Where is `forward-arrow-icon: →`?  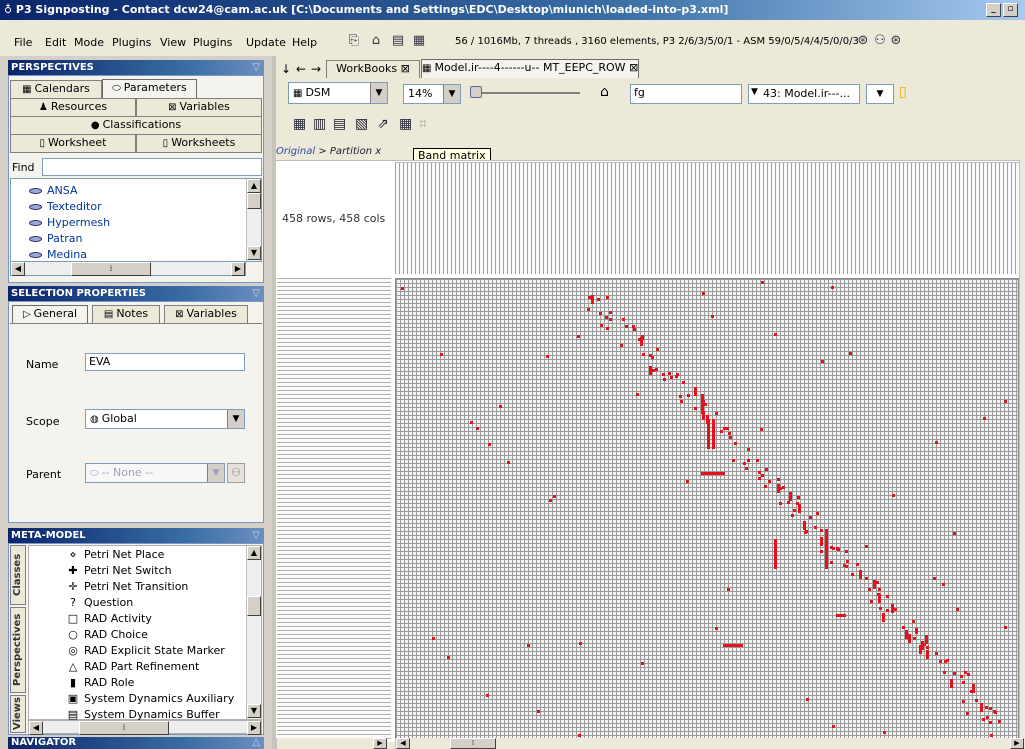
forward-arrow-icon: → is located at coordinates (316, 69).